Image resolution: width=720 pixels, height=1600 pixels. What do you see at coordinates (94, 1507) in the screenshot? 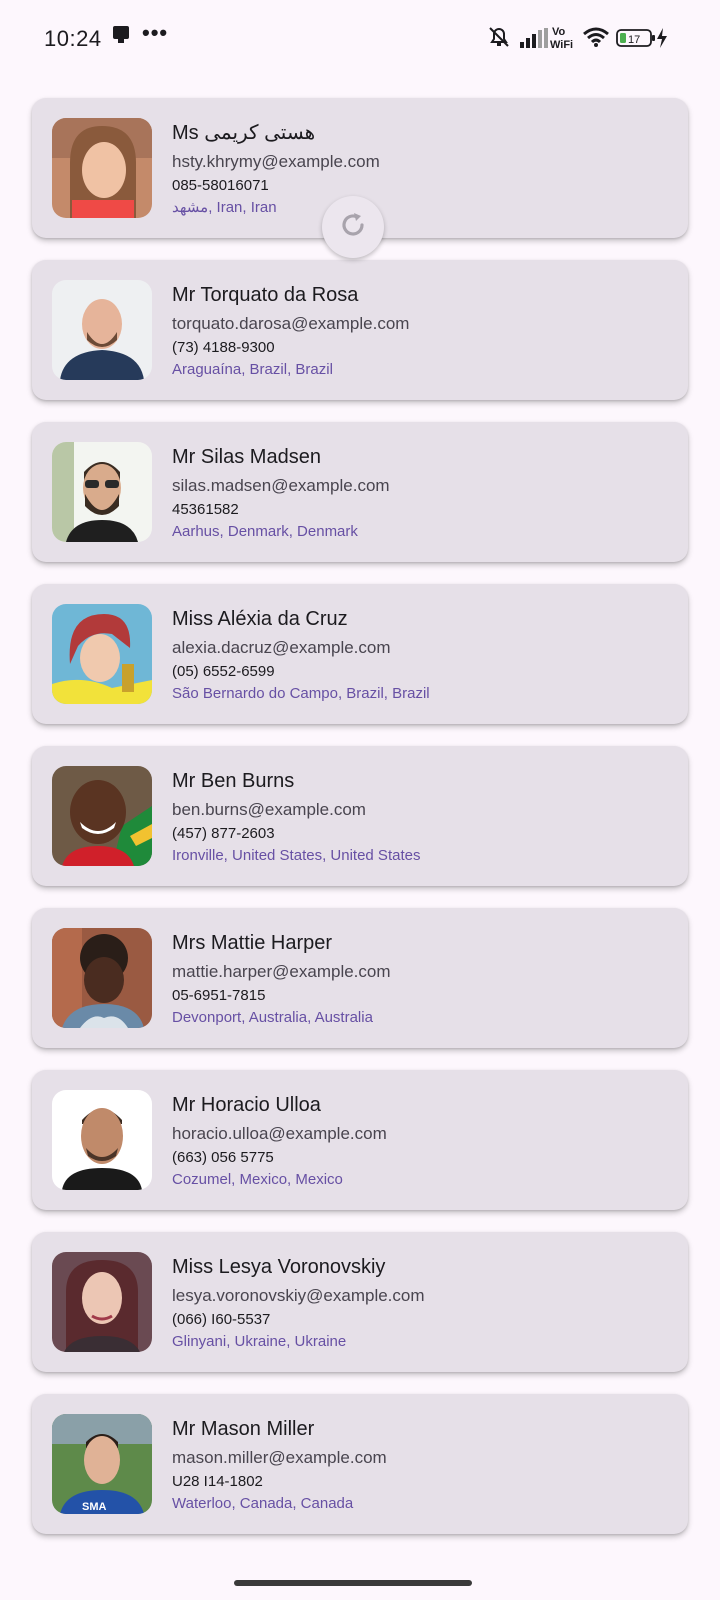
I see `svg-text: SMA` at bounding box center [94, 1507].